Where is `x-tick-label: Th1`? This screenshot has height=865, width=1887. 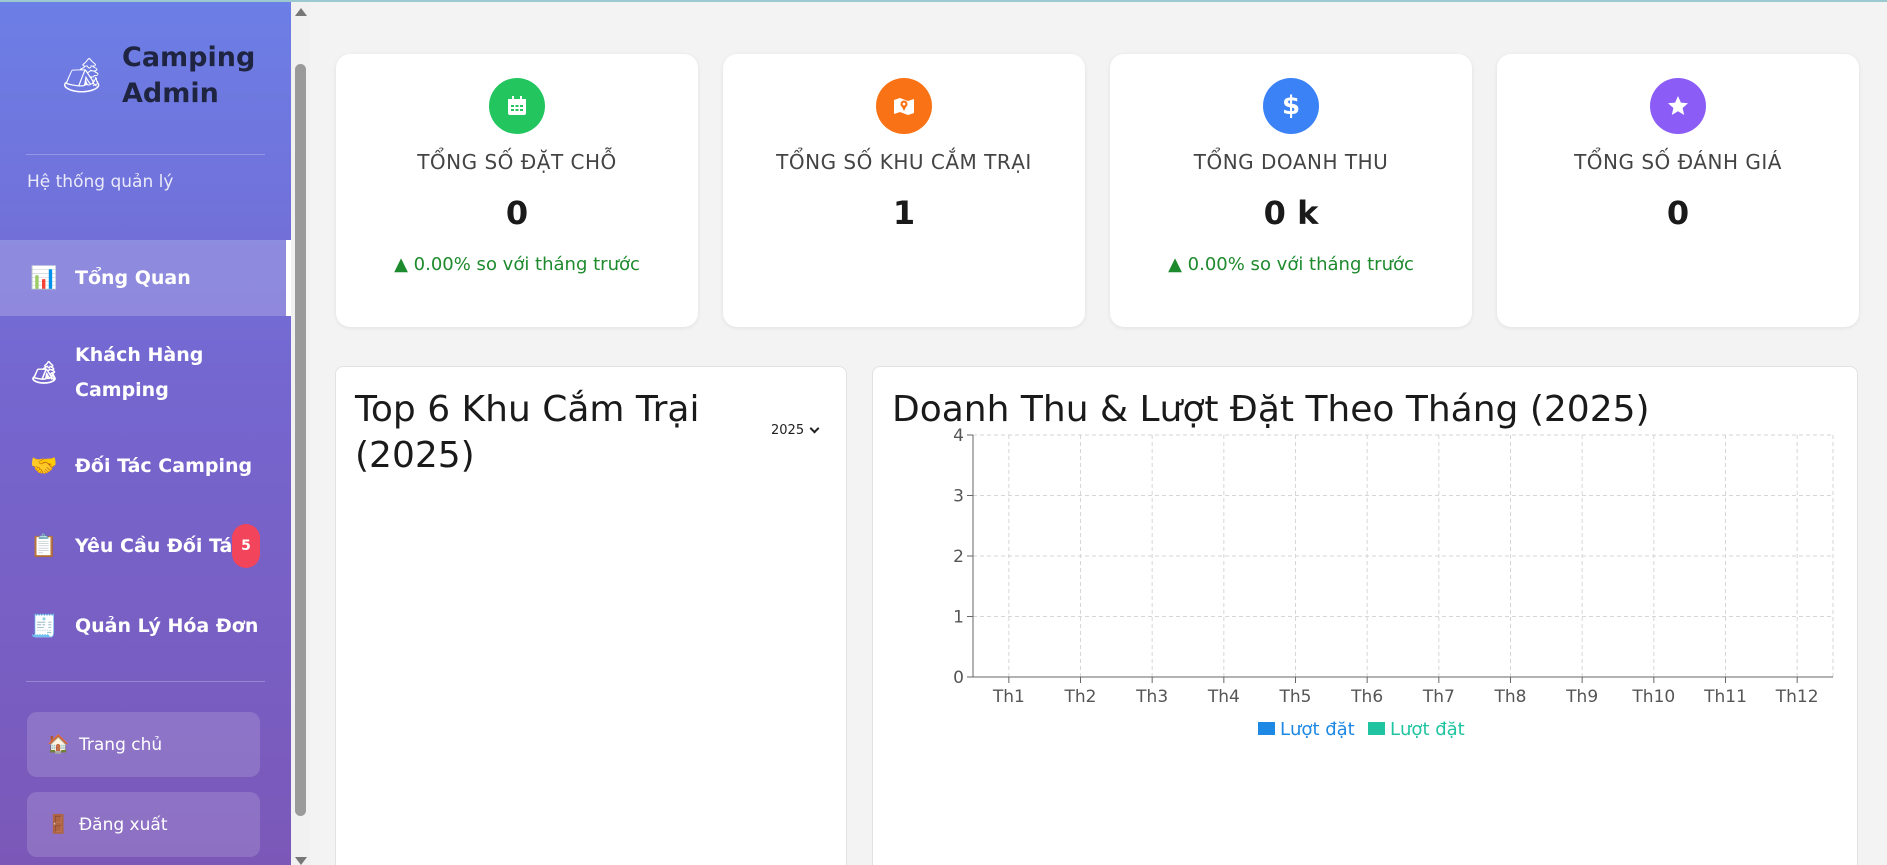 x-tick-label: Th1 is located at coordinates (1008, 697).